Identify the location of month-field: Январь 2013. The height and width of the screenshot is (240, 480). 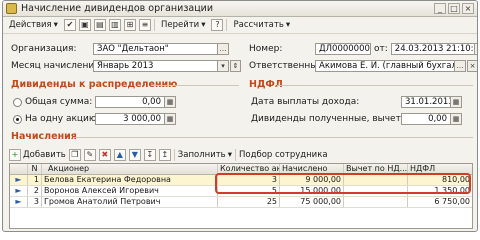
(155, 66).